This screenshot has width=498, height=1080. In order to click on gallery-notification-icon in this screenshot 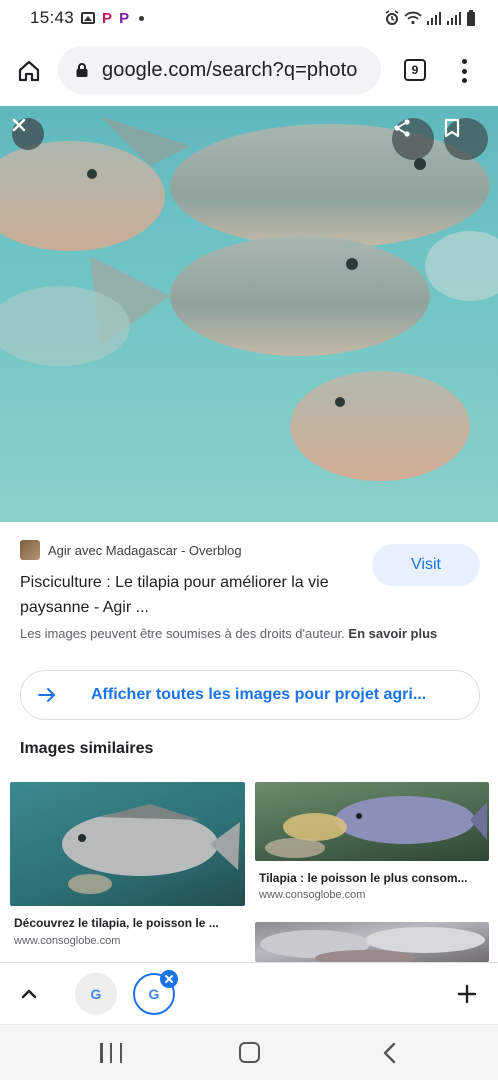, I will do `click(88, 18)`.